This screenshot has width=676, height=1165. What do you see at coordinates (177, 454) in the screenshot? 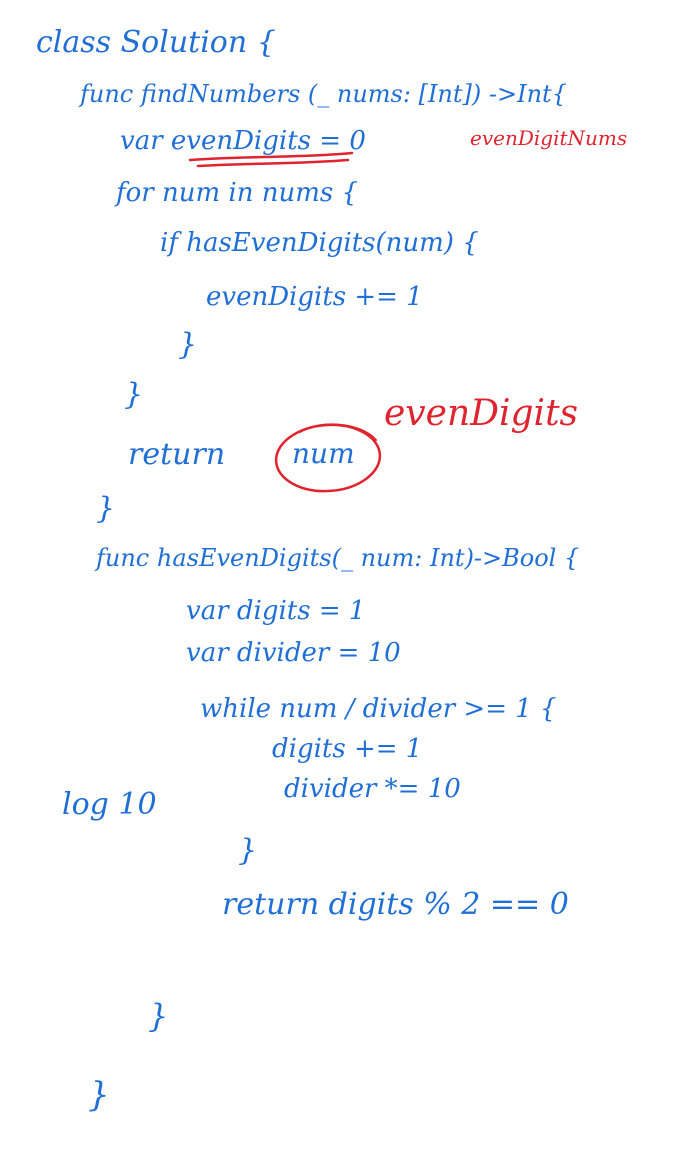
I see `return-keyword: return` at bounding box center [177, 454].